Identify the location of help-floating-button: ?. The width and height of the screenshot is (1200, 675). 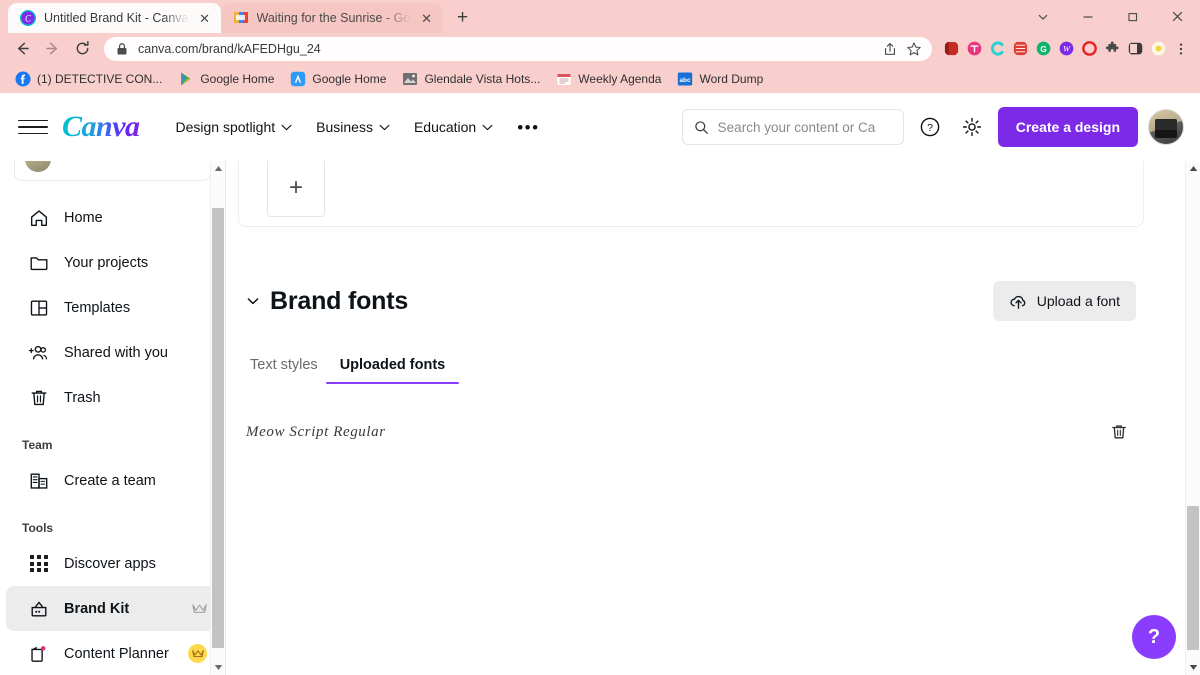
(1154, 637).